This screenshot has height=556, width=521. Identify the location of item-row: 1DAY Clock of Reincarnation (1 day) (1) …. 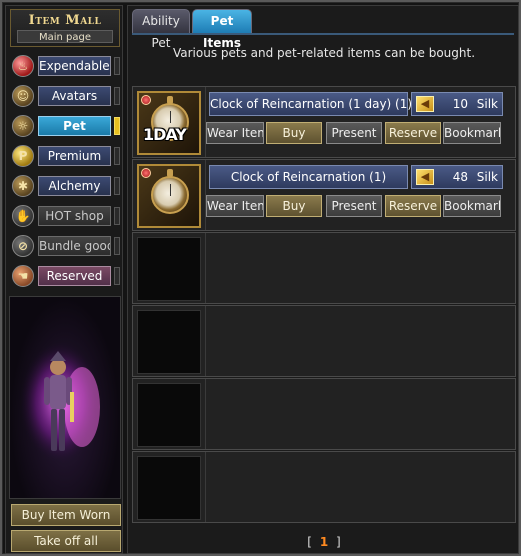
(324, 122).